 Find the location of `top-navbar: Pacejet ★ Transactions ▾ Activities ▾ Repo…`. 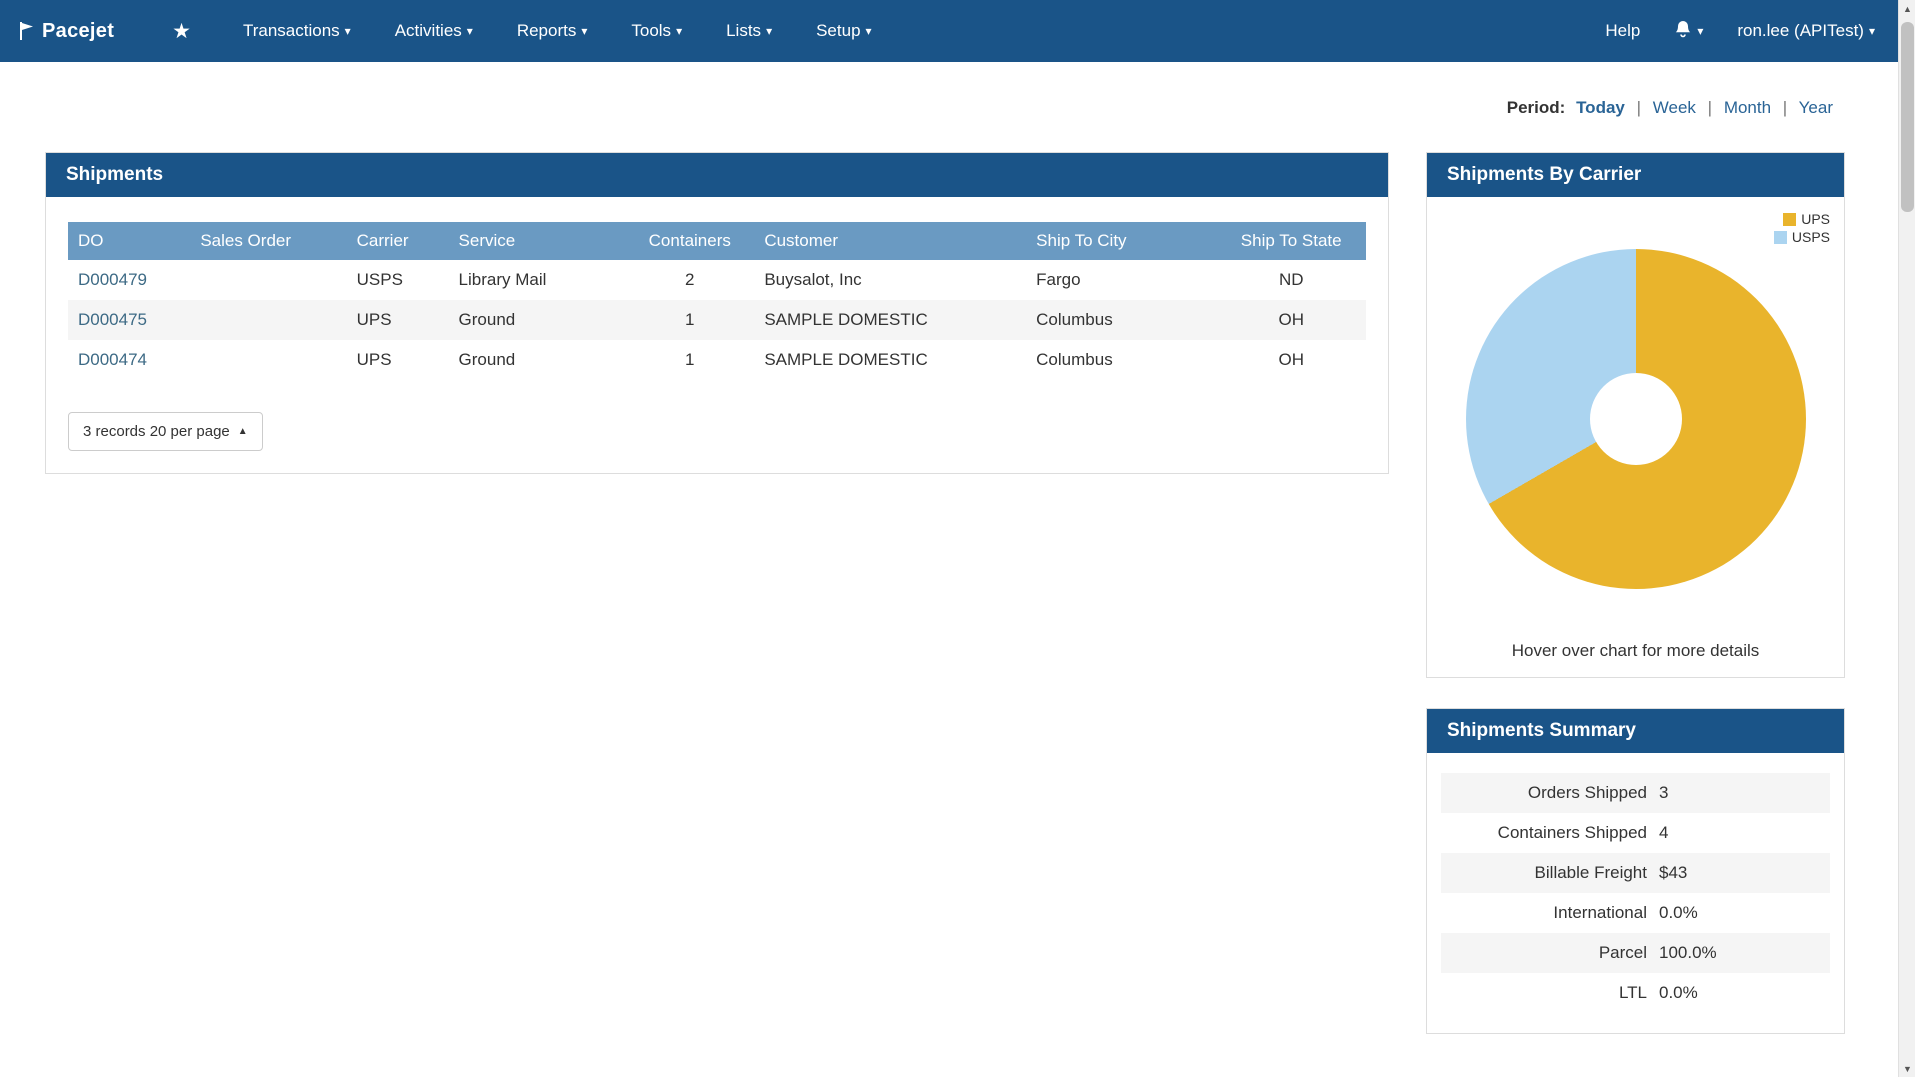

top-navbar: Pacejet ★ Transactions ▾ Activities ▾ Repo… is located at coordinates (957, 31).